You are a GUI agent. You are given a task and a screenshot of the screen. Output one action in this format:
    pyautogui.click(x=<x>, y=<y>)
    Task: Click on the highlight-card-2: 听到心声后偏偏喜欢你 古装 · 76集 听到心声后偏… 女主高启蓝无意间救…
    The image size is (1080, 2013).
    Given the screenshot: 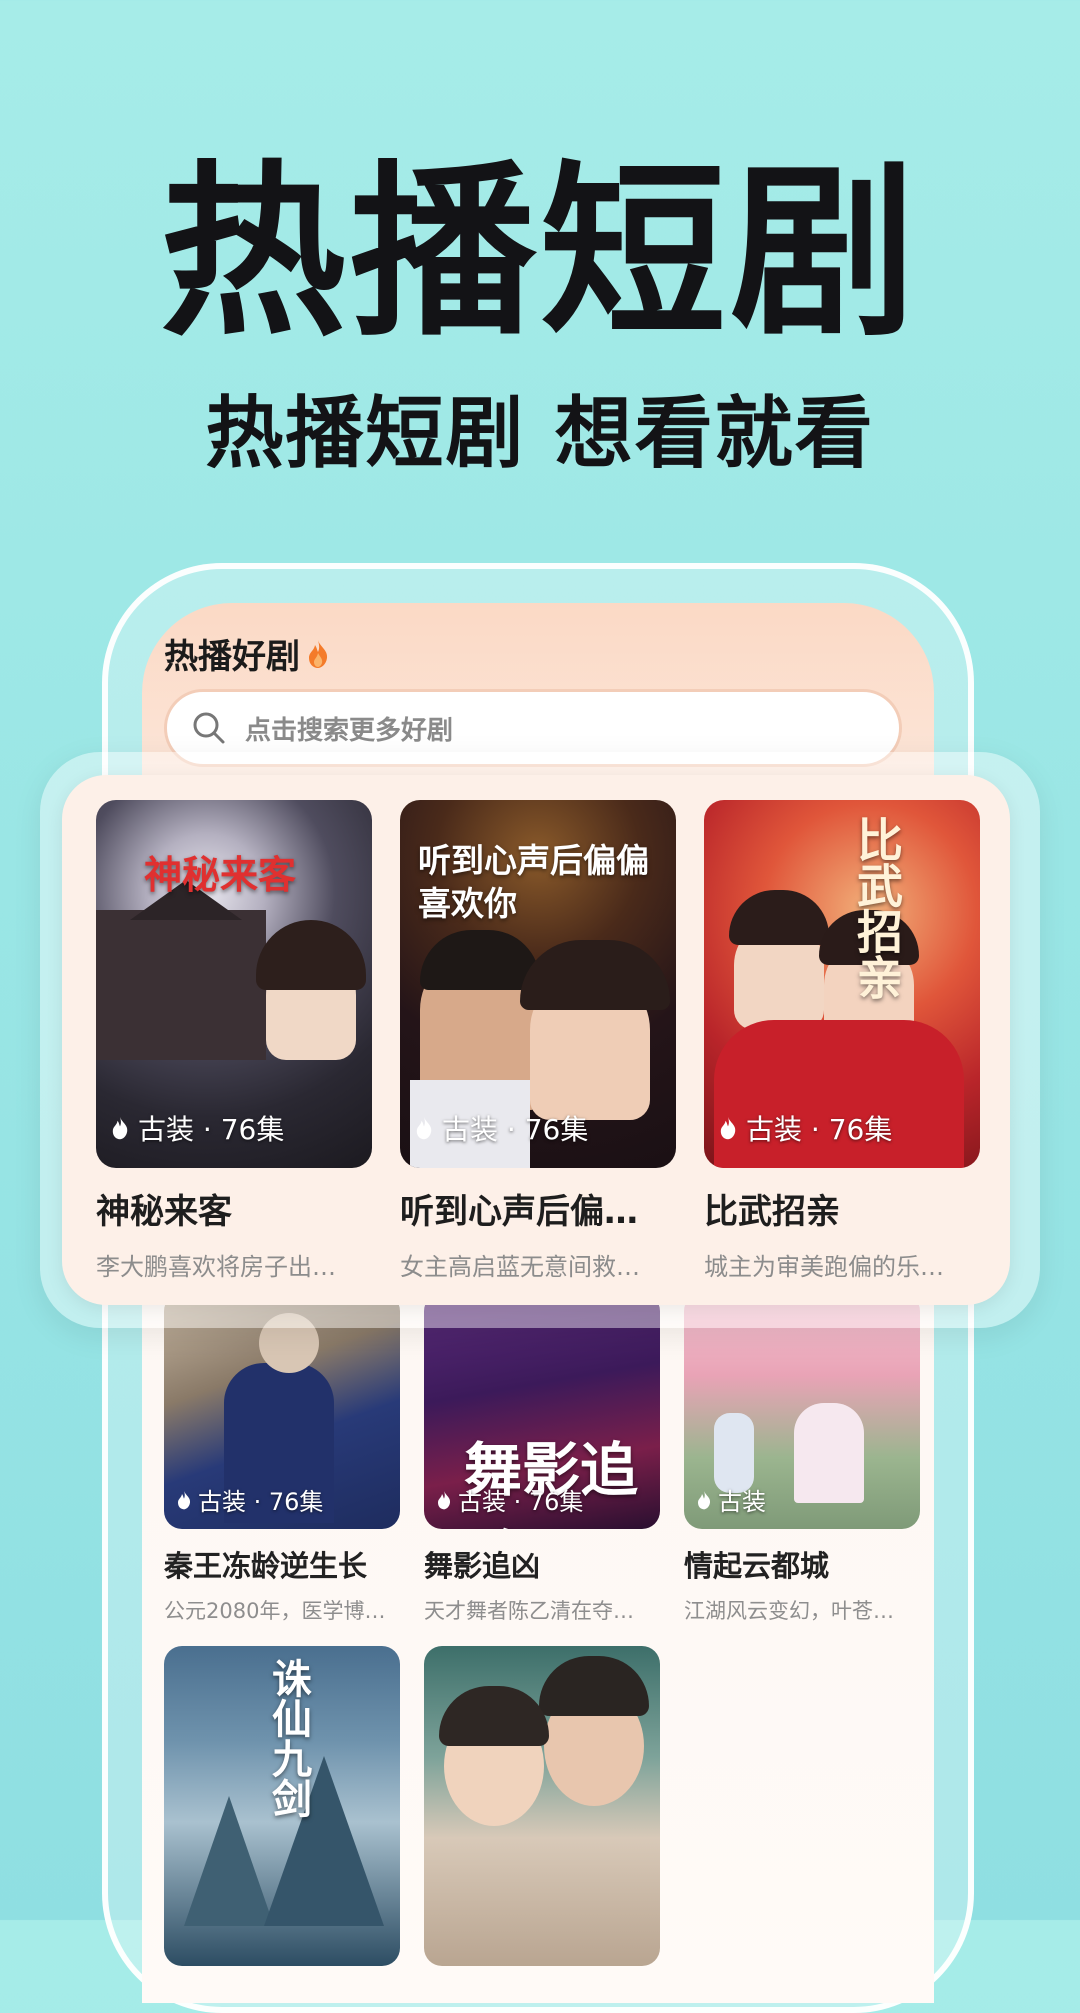 What is the action you would take?
    pyautogui.click(x=538, y=1041)
    